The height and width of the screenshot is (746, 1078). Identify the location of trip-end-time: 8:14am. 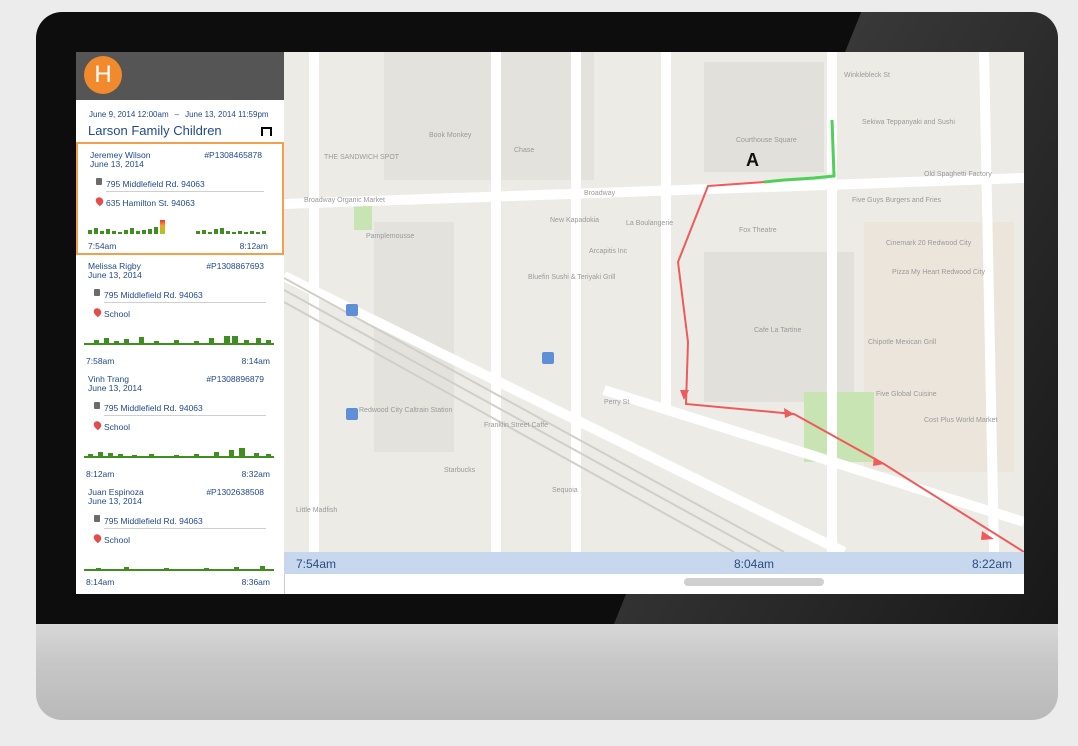
(255, 361).